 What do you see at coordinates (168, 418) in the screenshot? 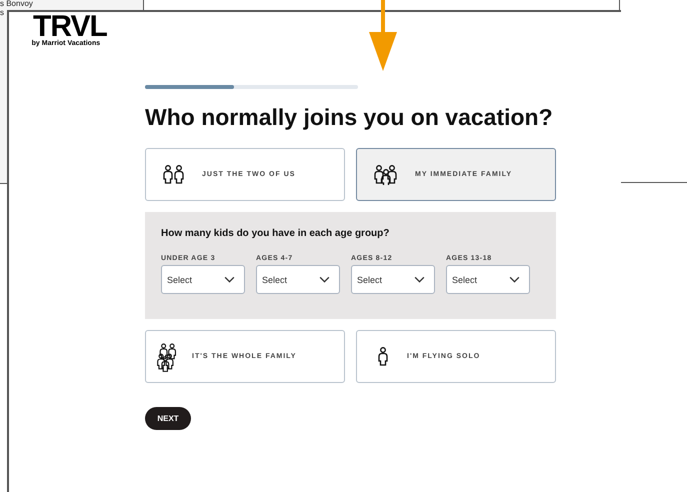
I see `next-button: NEXT` at bounding box center [168, 418].